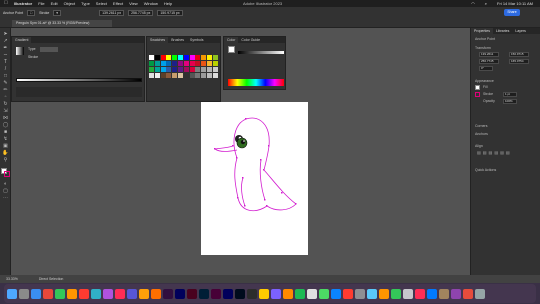 The height and width of the screenshot is (304, 540). I want to click on penguin-illustration, so click(254, 178).